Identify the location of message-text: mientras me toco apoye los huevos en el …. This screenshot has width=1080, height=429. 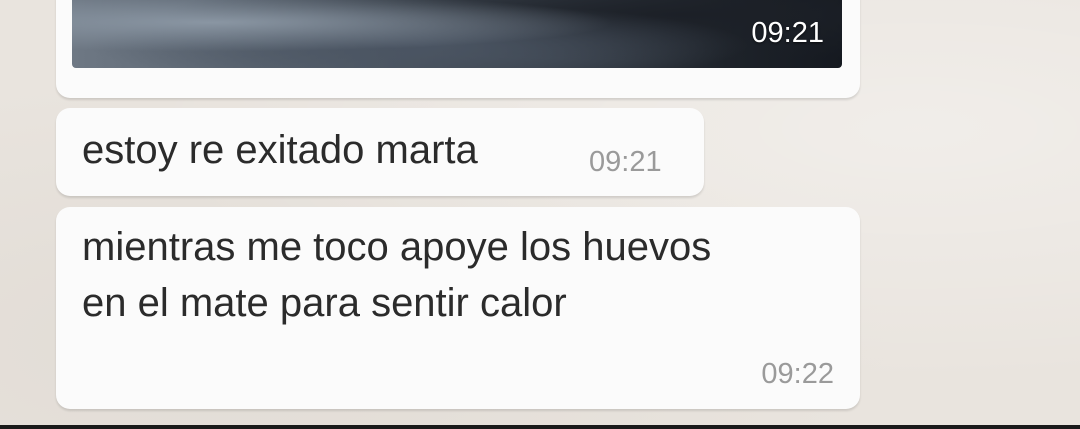
(397, 275).